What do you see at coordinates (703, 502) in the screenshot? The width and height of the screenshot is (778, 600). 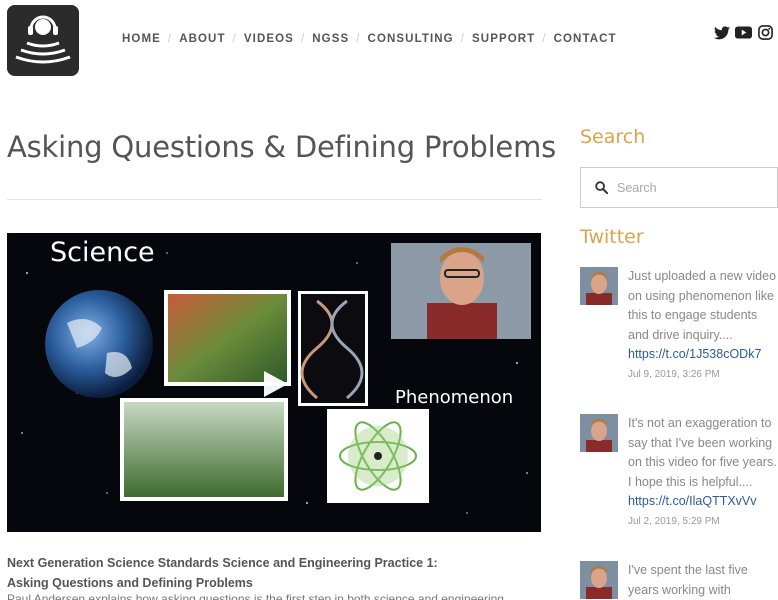 I see `tweet-link: https://t.co/IlaQTTXvVv` at bounding box center [703, 502].